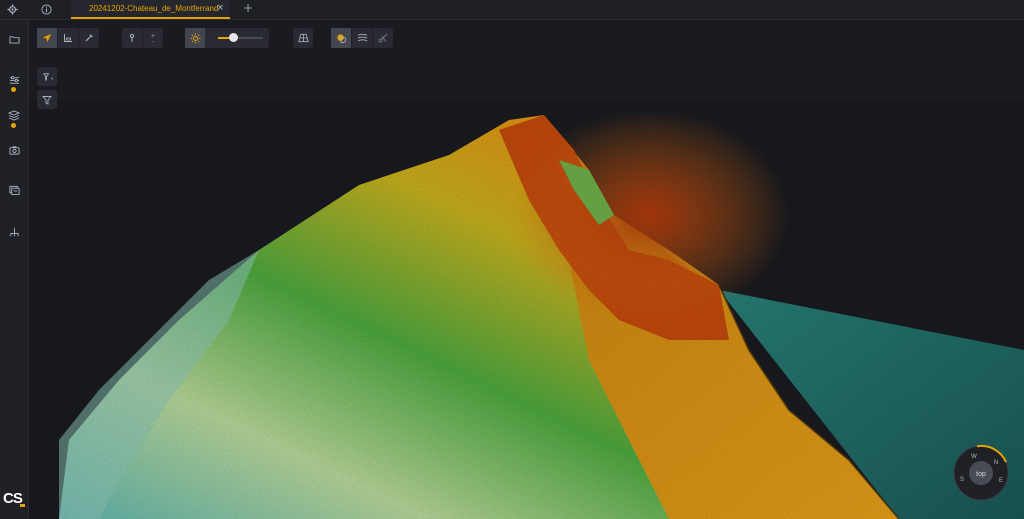  I want to click on marker-tool-group: + -, so click(142, 38).